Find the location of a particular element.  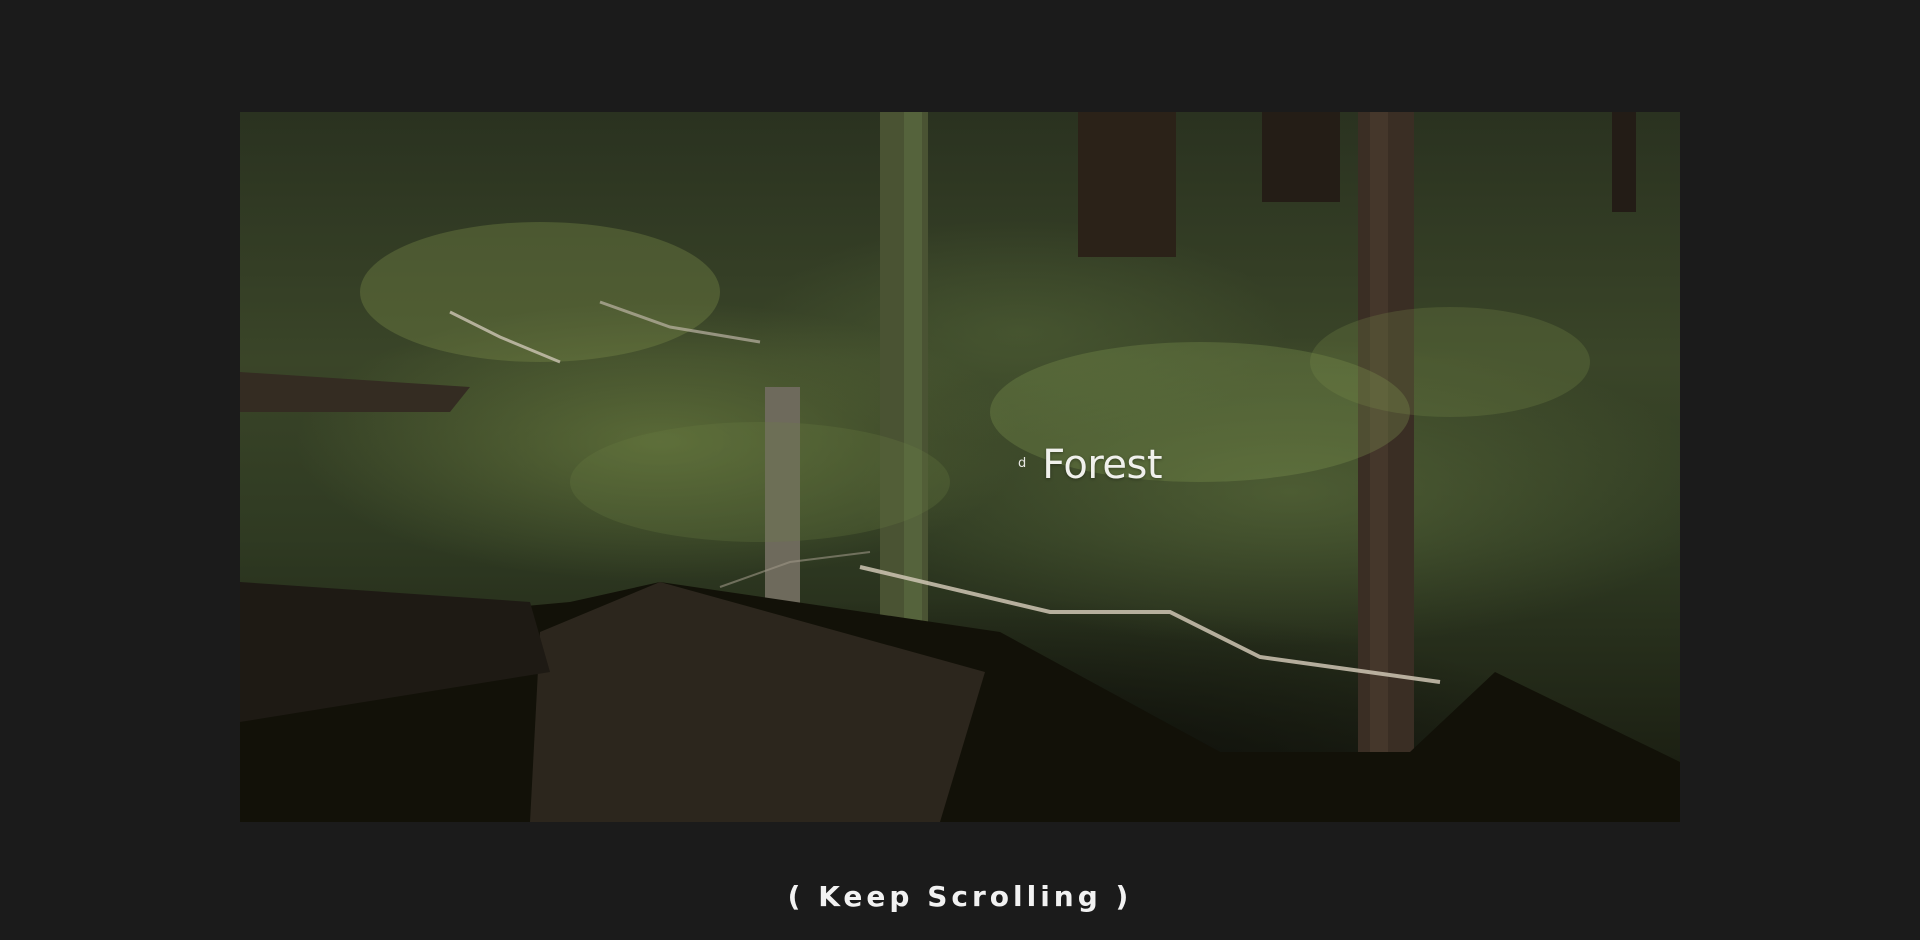

fallen-branch is located at coordinates (355, 392).